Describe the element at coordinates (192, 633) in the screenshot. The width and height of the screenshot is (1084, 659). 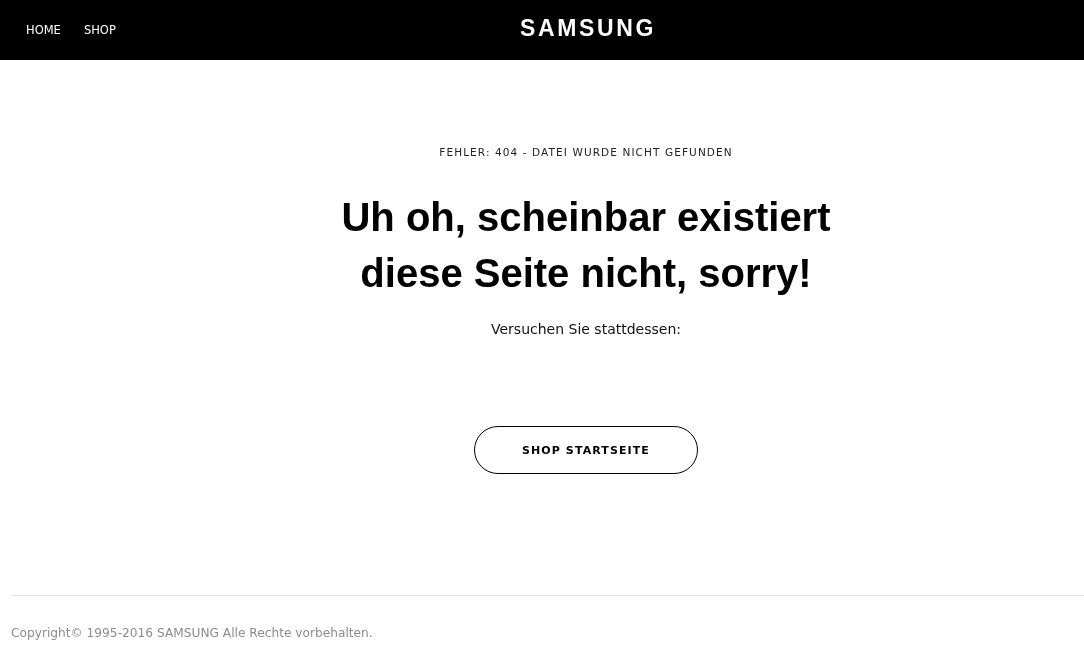
I see `copyright-text: Copyright© 1995-2016 SAMSUNG Alle Rechte vorbehalten.` at that location.